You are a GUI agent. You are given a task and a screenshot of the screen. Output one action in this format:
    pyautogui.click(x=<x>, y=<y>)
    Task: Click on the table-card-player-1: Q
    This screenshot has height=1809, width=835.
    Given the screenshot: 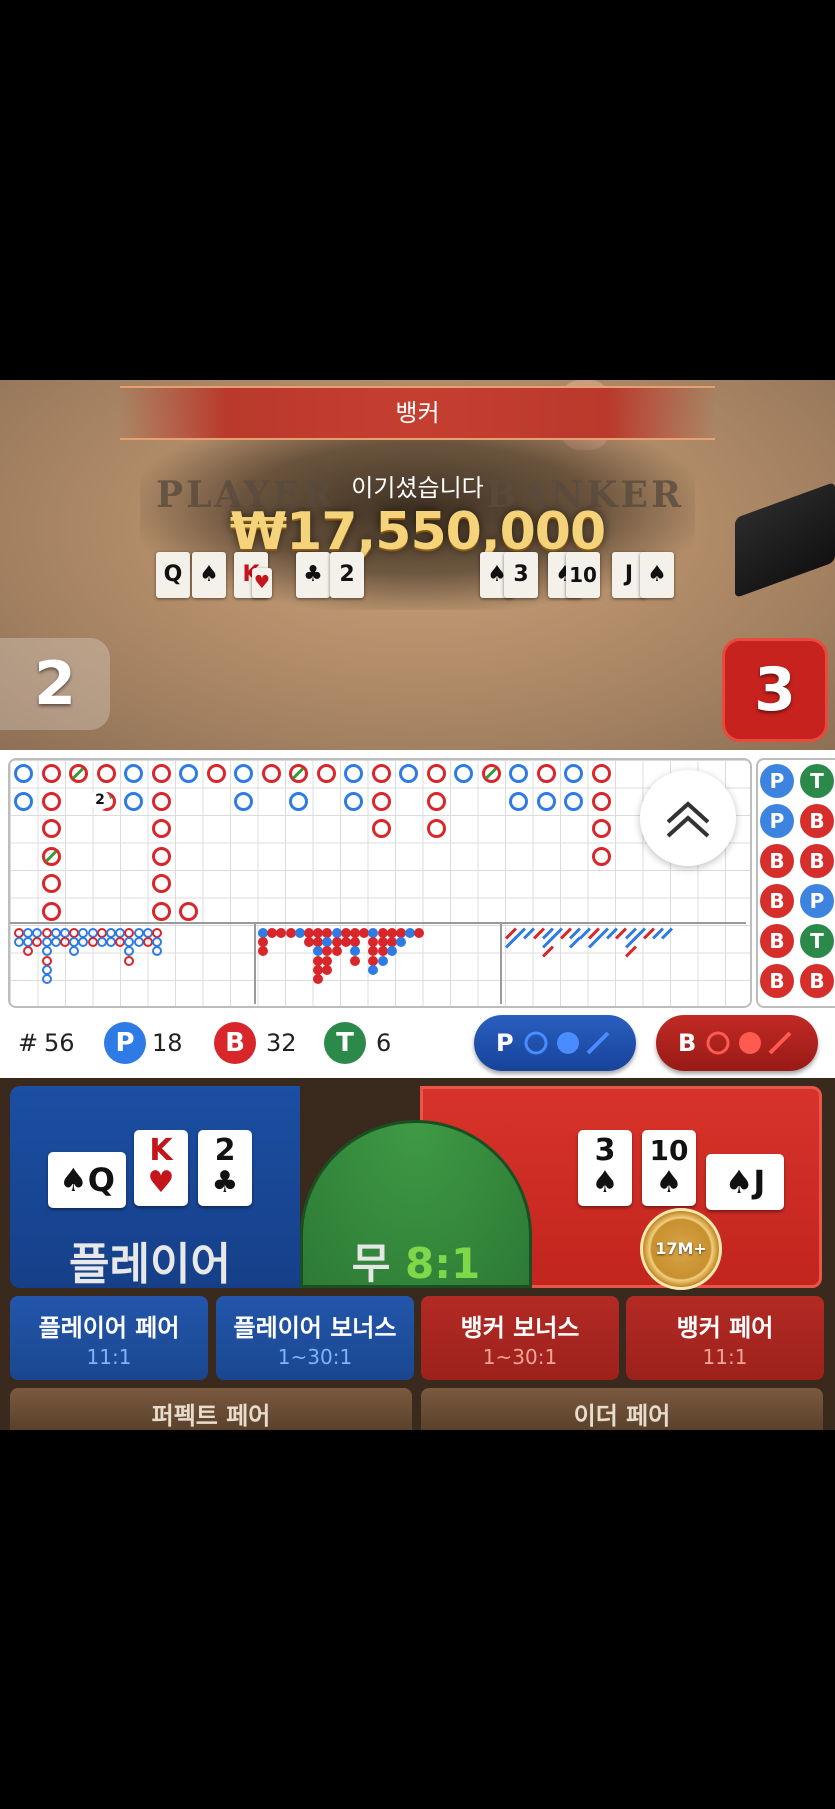 What is the action you would take?
    pyautogui.click(x=173, y=575)
    